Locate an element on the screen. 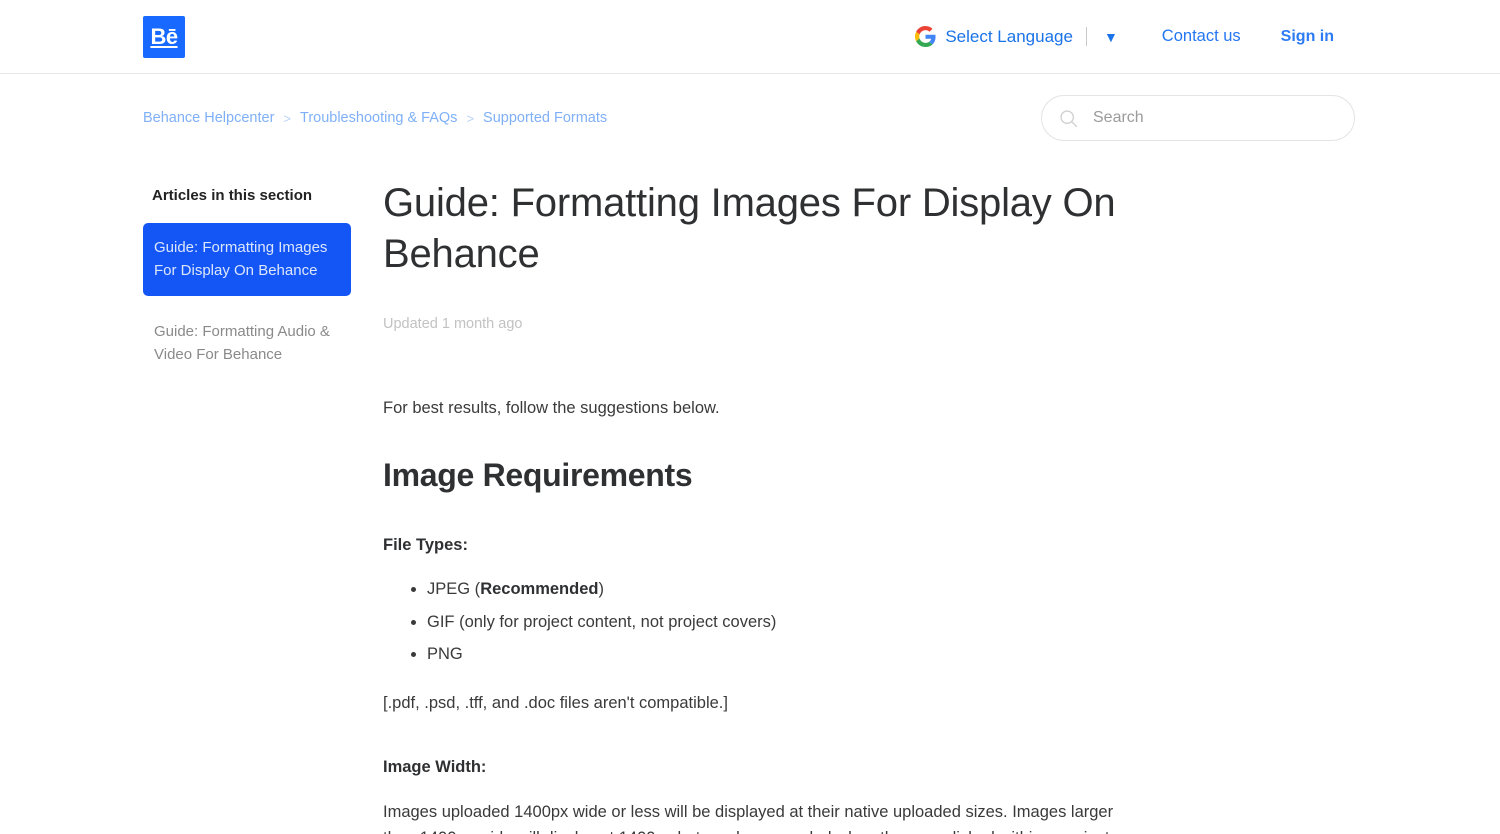  behance-logo: Bē is located at coordinates (164, 36).